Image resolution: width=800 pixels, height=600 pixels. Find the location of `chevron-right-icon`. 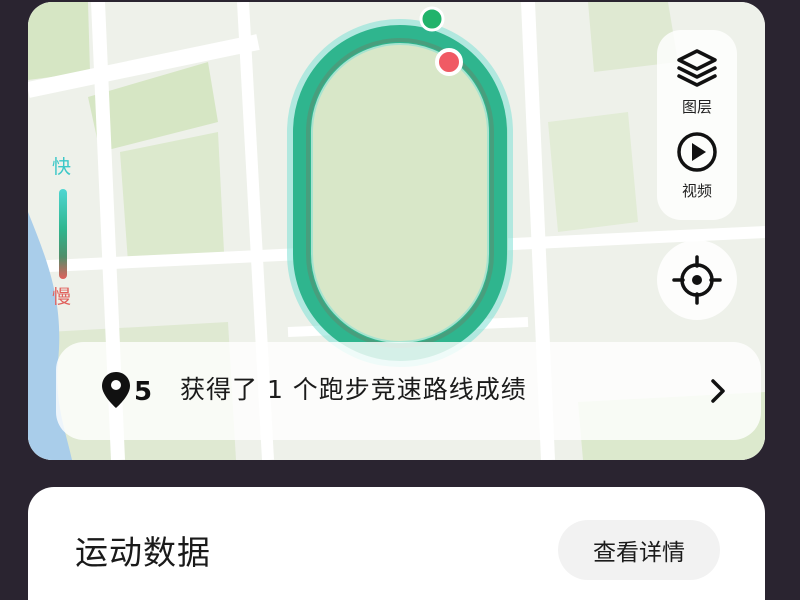

chevron-right-icon is located at coordinates (718, 391).